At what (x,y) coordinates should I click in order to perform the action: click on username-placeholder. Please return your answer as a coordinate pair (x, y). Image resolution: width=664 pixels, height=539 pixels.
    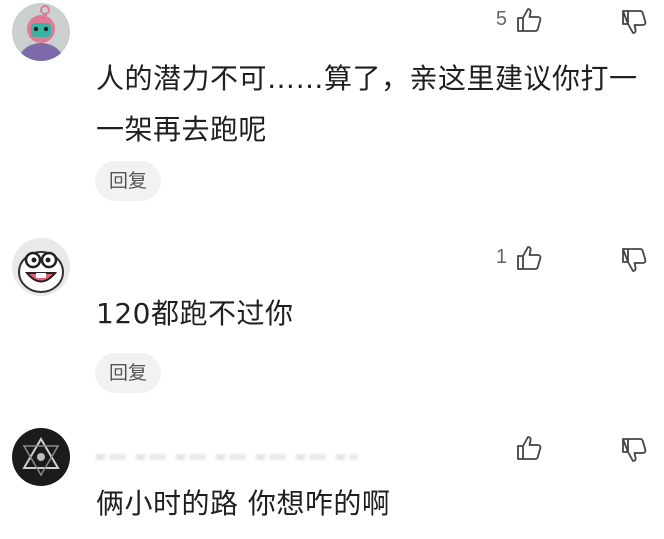
    Looking at the image, I should click on (227, 457).